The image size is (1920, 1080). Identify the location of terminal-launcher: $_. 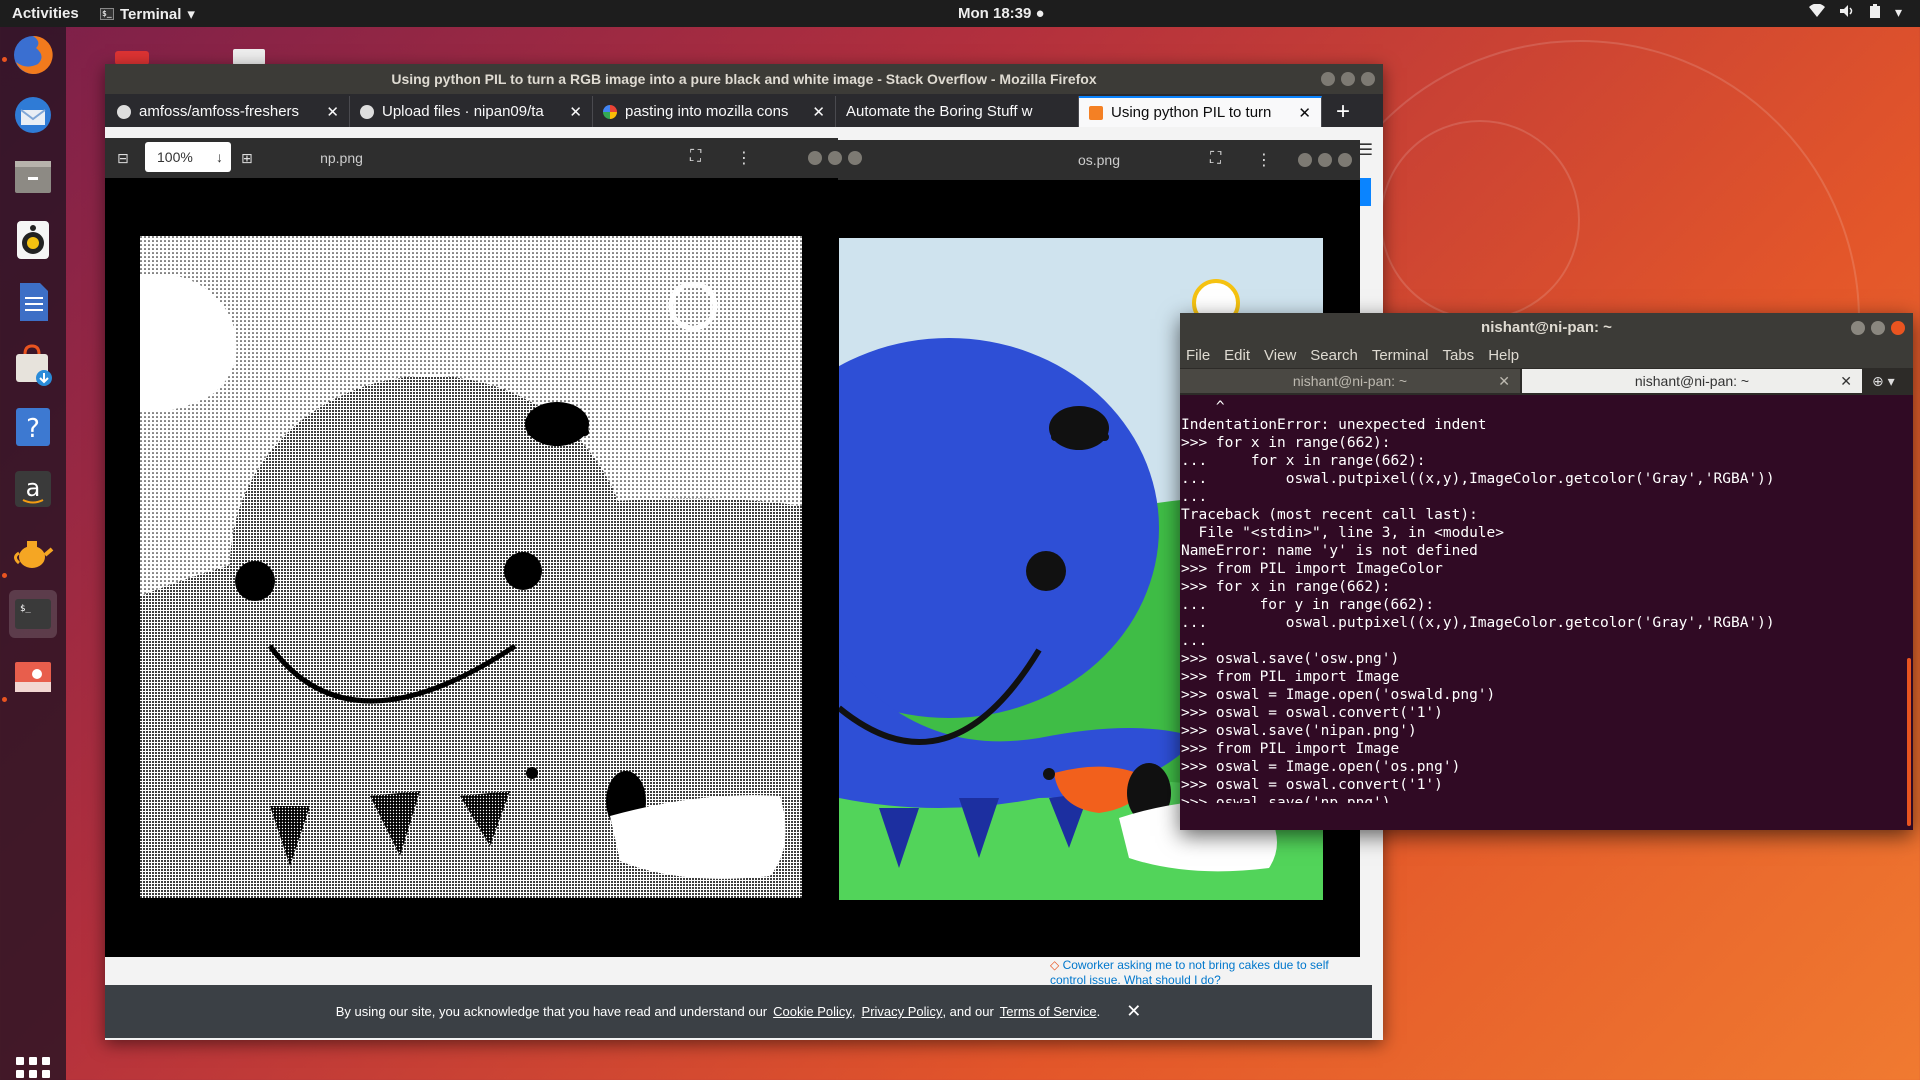
(33, 614).